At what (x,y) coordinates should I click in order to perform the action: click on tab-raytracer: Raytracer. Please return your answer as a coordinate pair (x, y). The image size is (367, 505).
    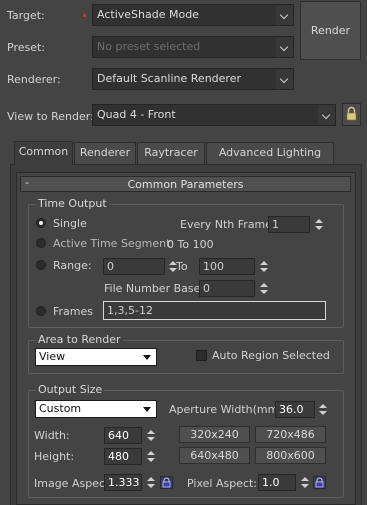
    Looking at the image, I should click on (171, 153).